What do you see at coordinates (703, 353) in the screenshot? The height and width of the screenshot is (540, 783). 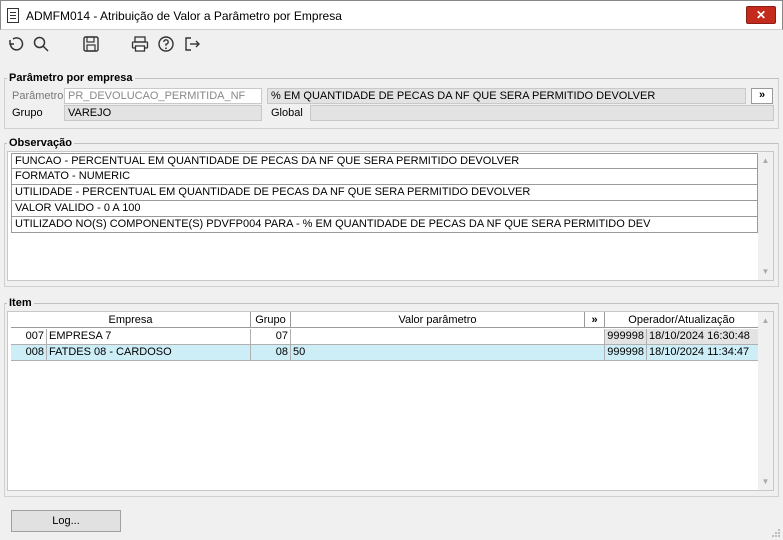 I see `row-atualizacao: 18/10/2024 11:34:47` at bounding box center [703, 353].